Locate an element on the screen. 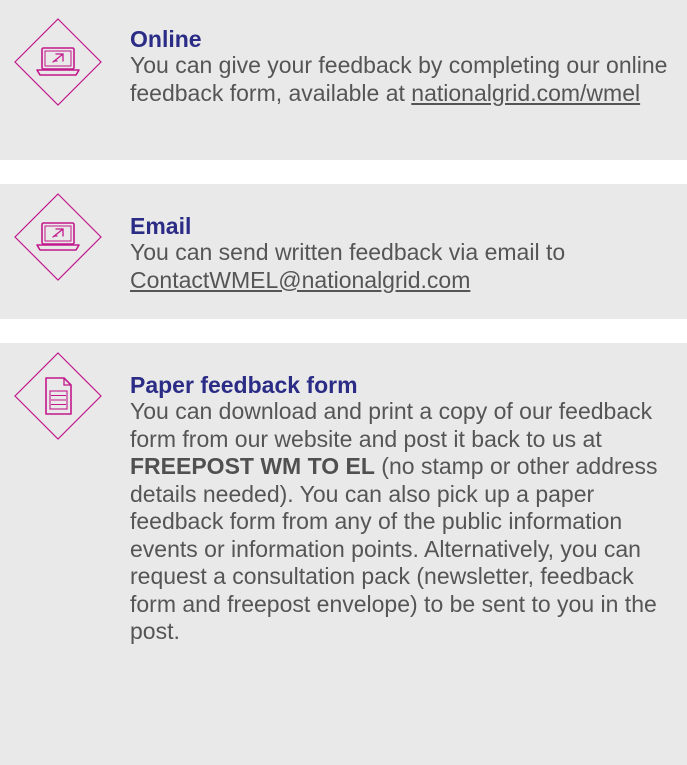  online-form-link: nationalgrid.com/wmel is located at coordinates (525, 93).